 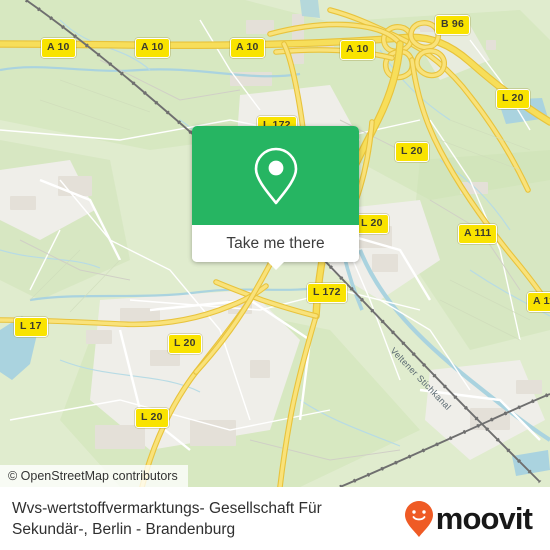 I want to click on road-shield: A 11, so click(x=538, y=302).